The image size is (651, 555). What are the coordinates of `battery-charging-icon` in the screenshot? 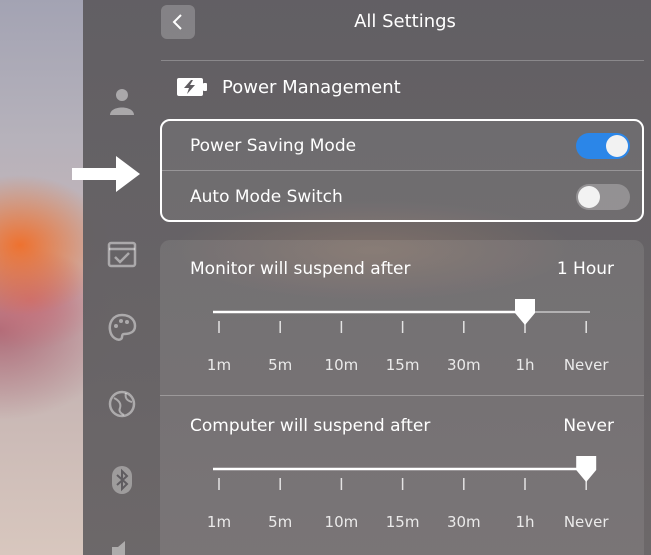 It's located at (192, 87).